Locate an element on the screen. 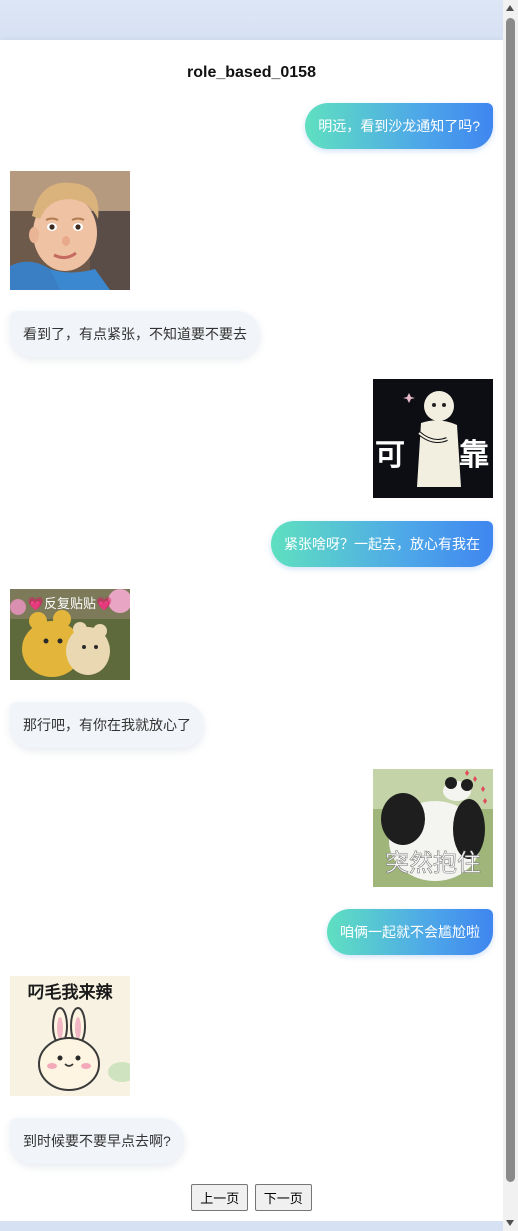 The height and width of the screenshot is (1231, 518). message-bubble-incoming: 看到了，有点紧张，不知道要不要去 is located at coordinates (135, 334).